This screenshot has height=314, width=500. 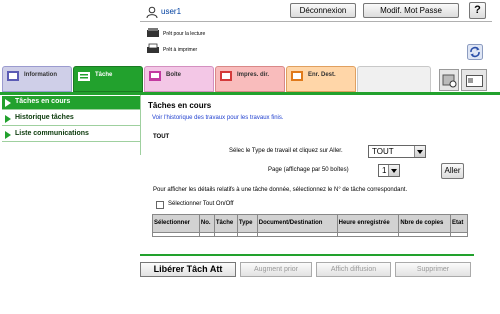 I want to click on page-select: 1, so click(x=389, y=170).